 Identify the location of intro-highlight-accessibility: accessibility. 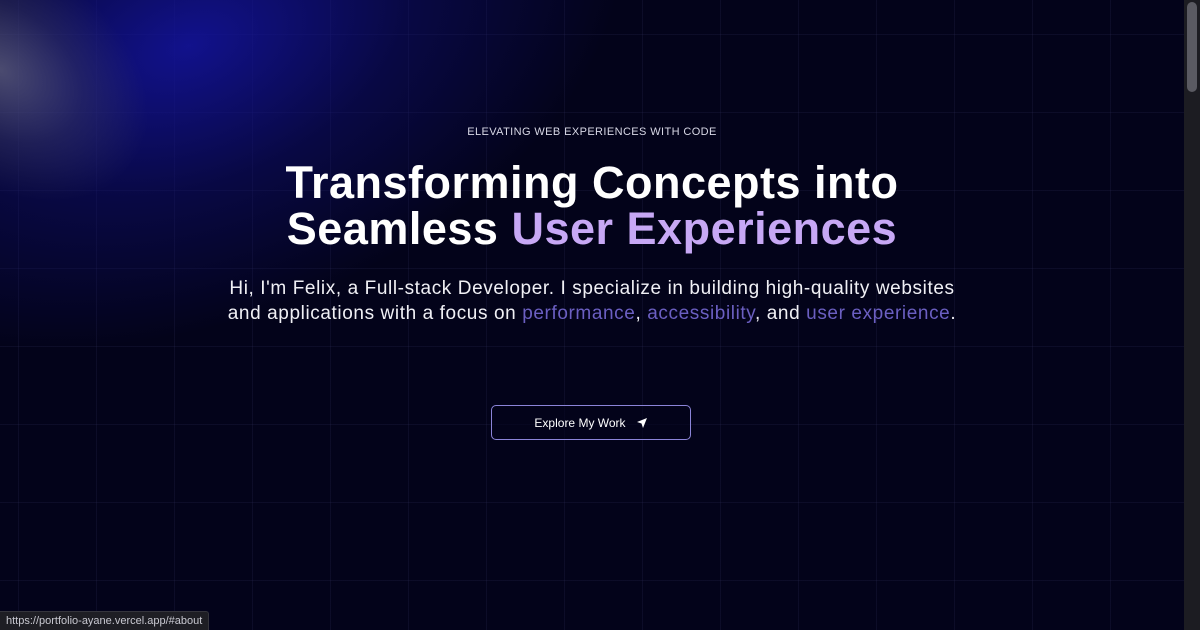
(701, 313).